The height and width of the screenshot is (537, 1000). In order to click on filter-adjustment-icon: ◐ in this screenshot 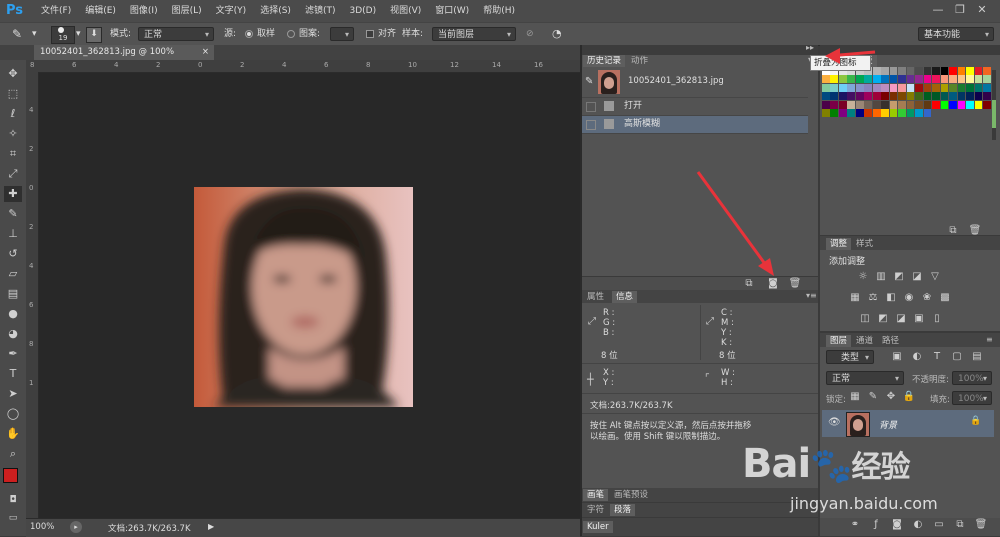, I will do `click(917, 357)`.